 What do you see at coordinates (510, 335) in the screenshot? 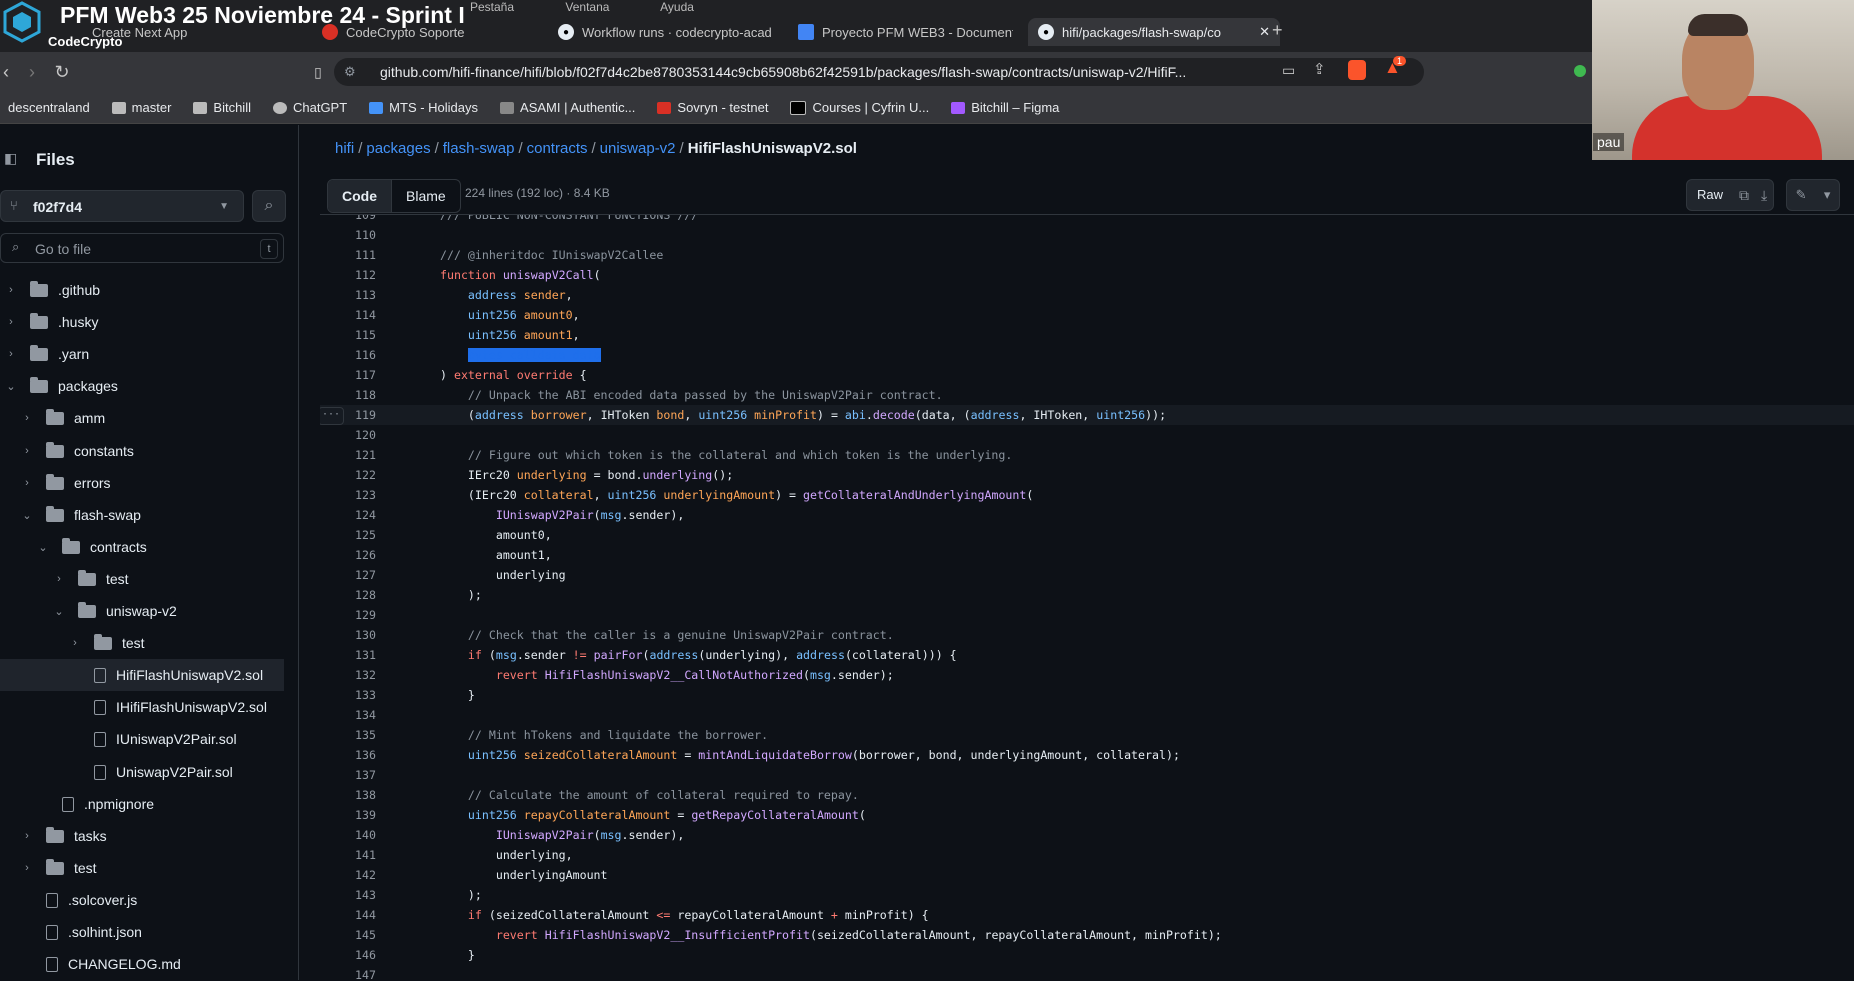
I see `code-text: uint256 amount1,` at bounding box center [510, 335].